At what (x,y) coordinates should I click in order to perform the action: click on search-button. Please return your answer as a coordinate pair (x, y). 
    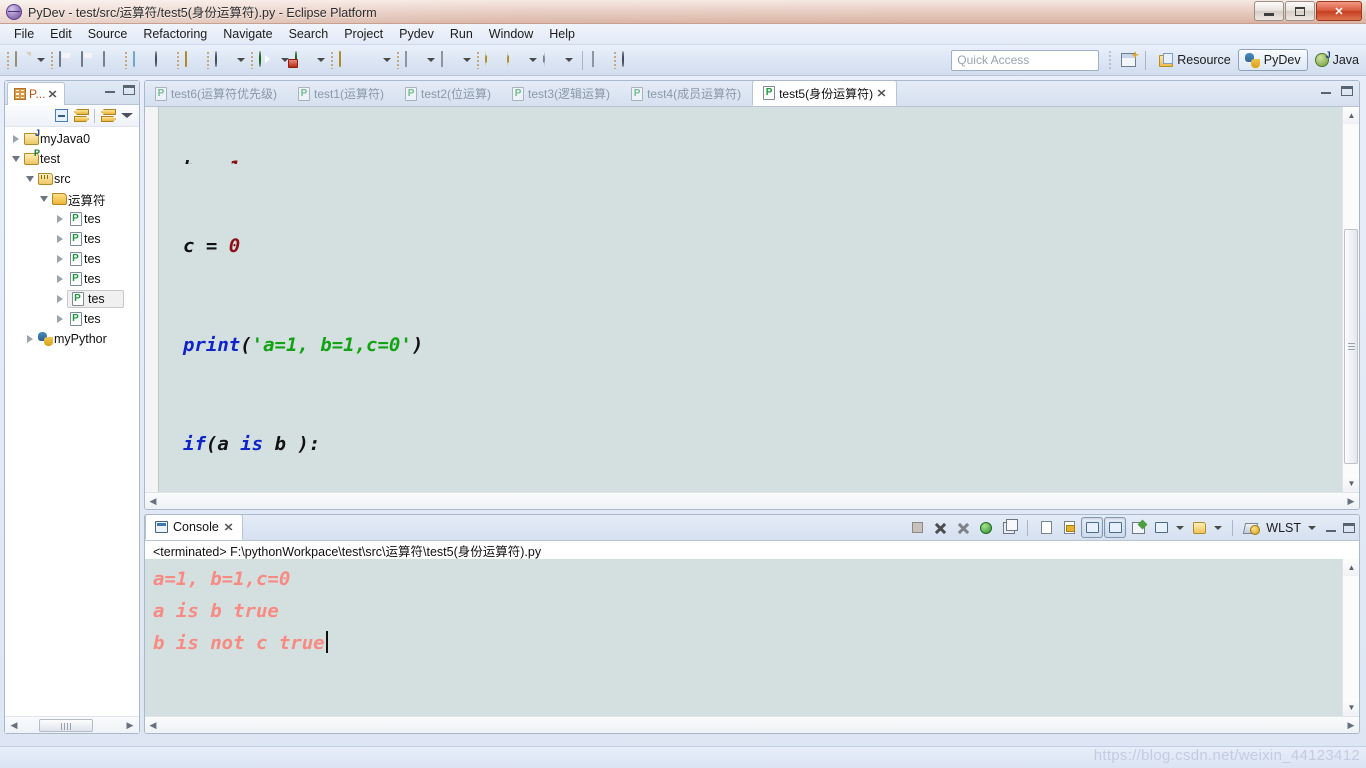
    Looking at the image, I should click on (630, 60).